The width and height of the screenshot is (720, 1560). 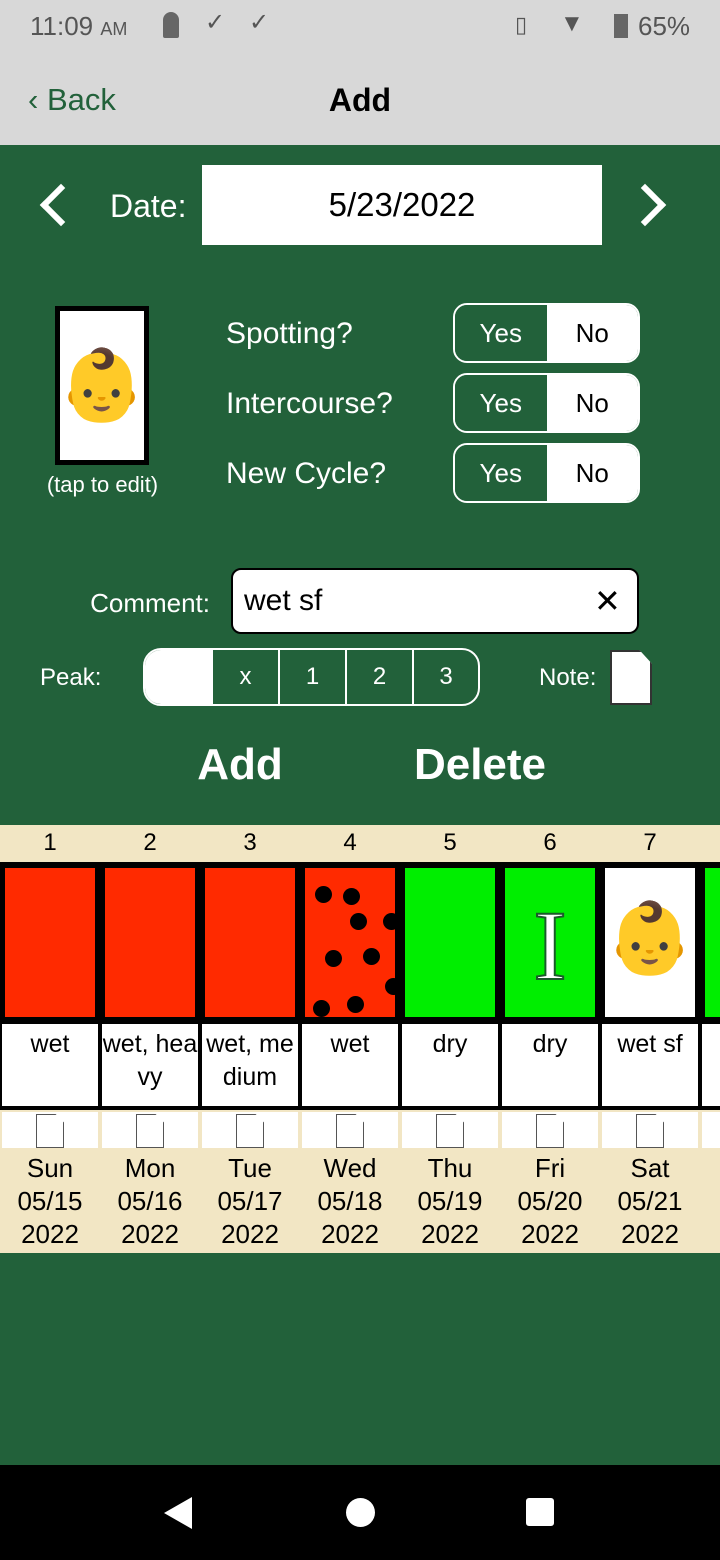 I want to click on day-column: 5 dry Thu 05/19 2022, so click(x=450, y=1039).